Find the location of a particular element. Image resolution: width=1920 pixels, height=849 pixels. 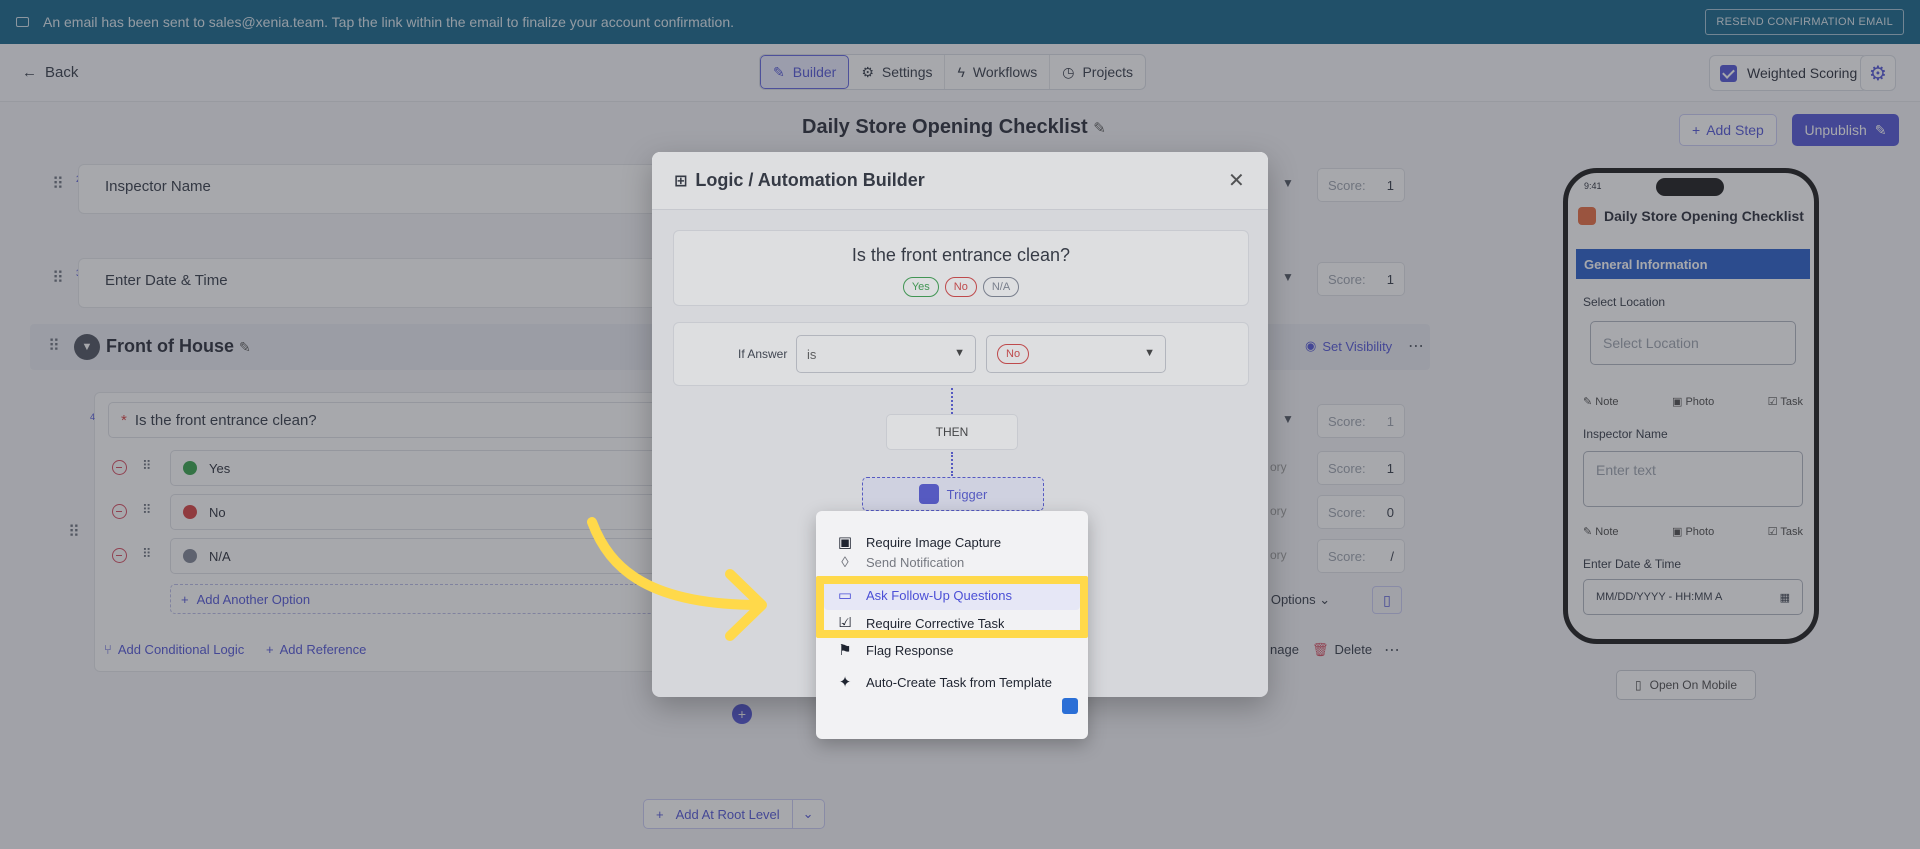

operator-value: is is located at coordinates (812, 354).